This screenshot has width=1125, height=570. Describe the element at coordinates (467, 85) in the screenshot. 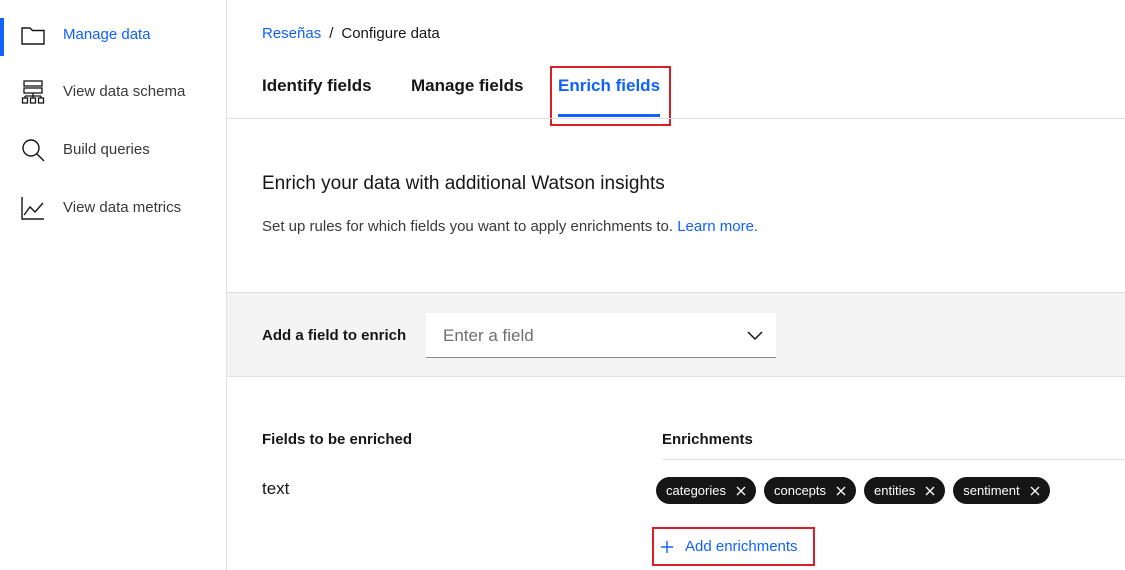

I see `tab-label: Manage fields` at that location.